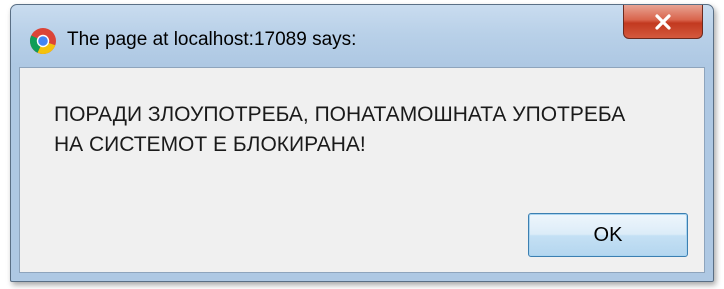 This screenshot has height=289, width=724. What do you see at coordinates (210, 144) in the screenshot?
I see `message-line-2: НА СИСТЕМОТ Е БЛОКИРАНА!` at bounding box center [210, 144].